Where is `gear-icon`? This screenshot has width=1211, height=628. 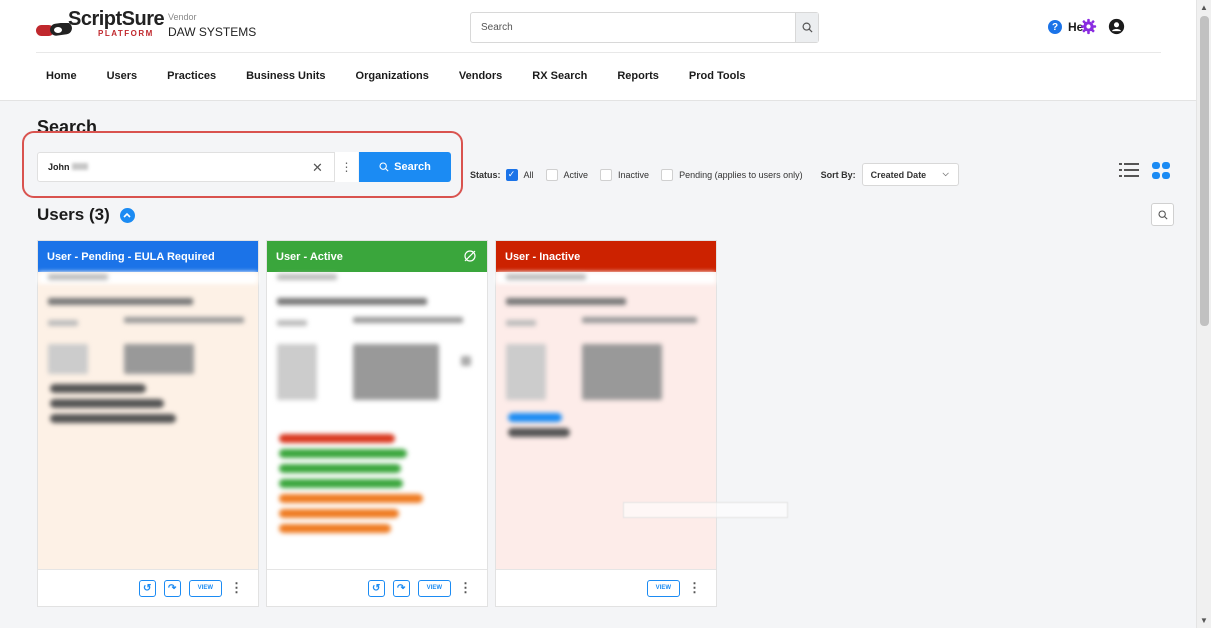
gear-icon is located at coordinates (1088, 26).